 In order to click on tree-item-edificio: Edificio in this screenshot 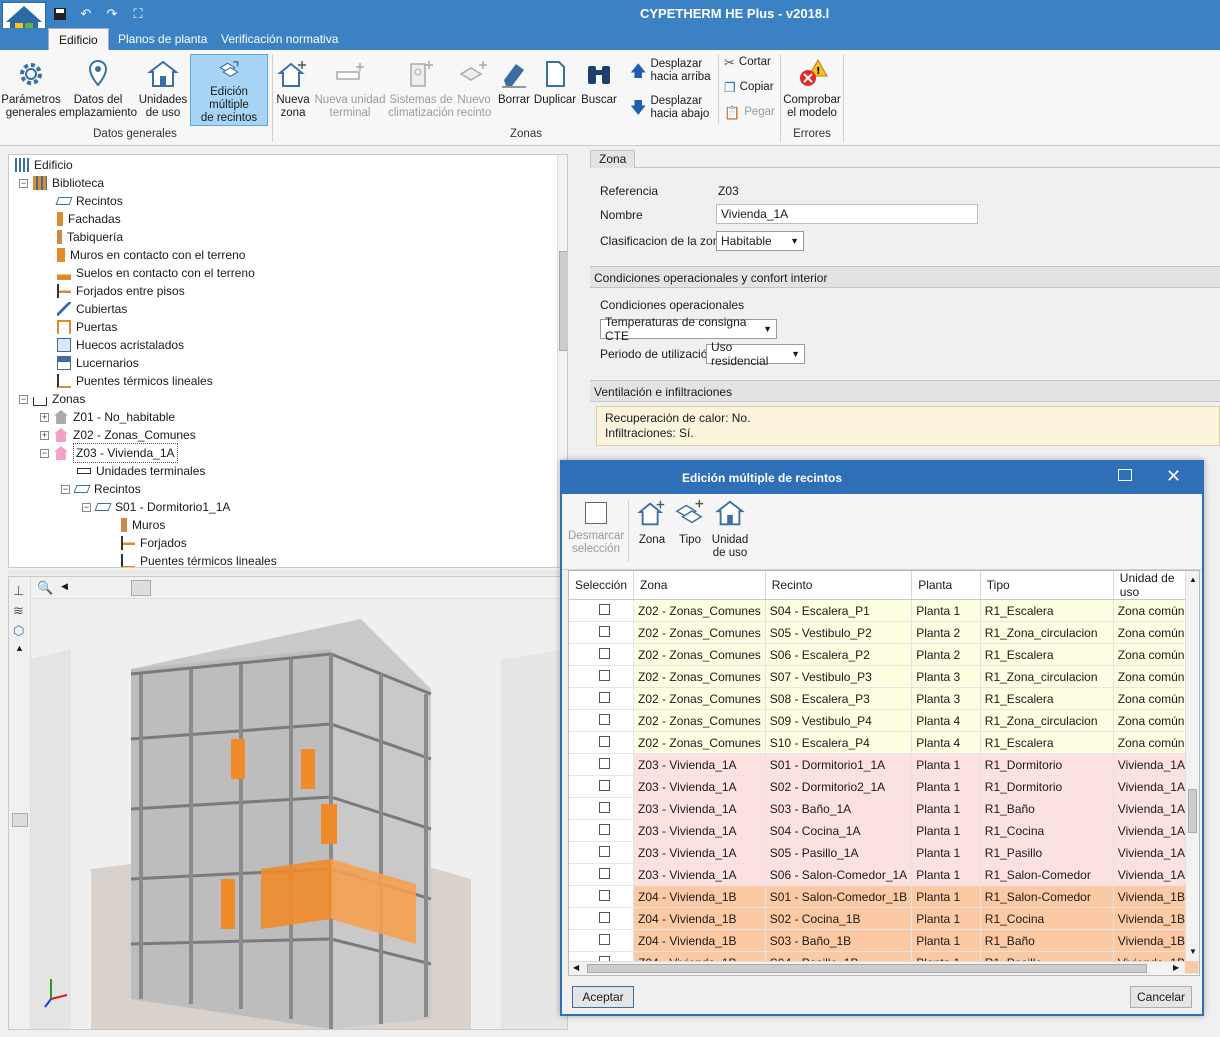, I will do `click(44, 165)`.